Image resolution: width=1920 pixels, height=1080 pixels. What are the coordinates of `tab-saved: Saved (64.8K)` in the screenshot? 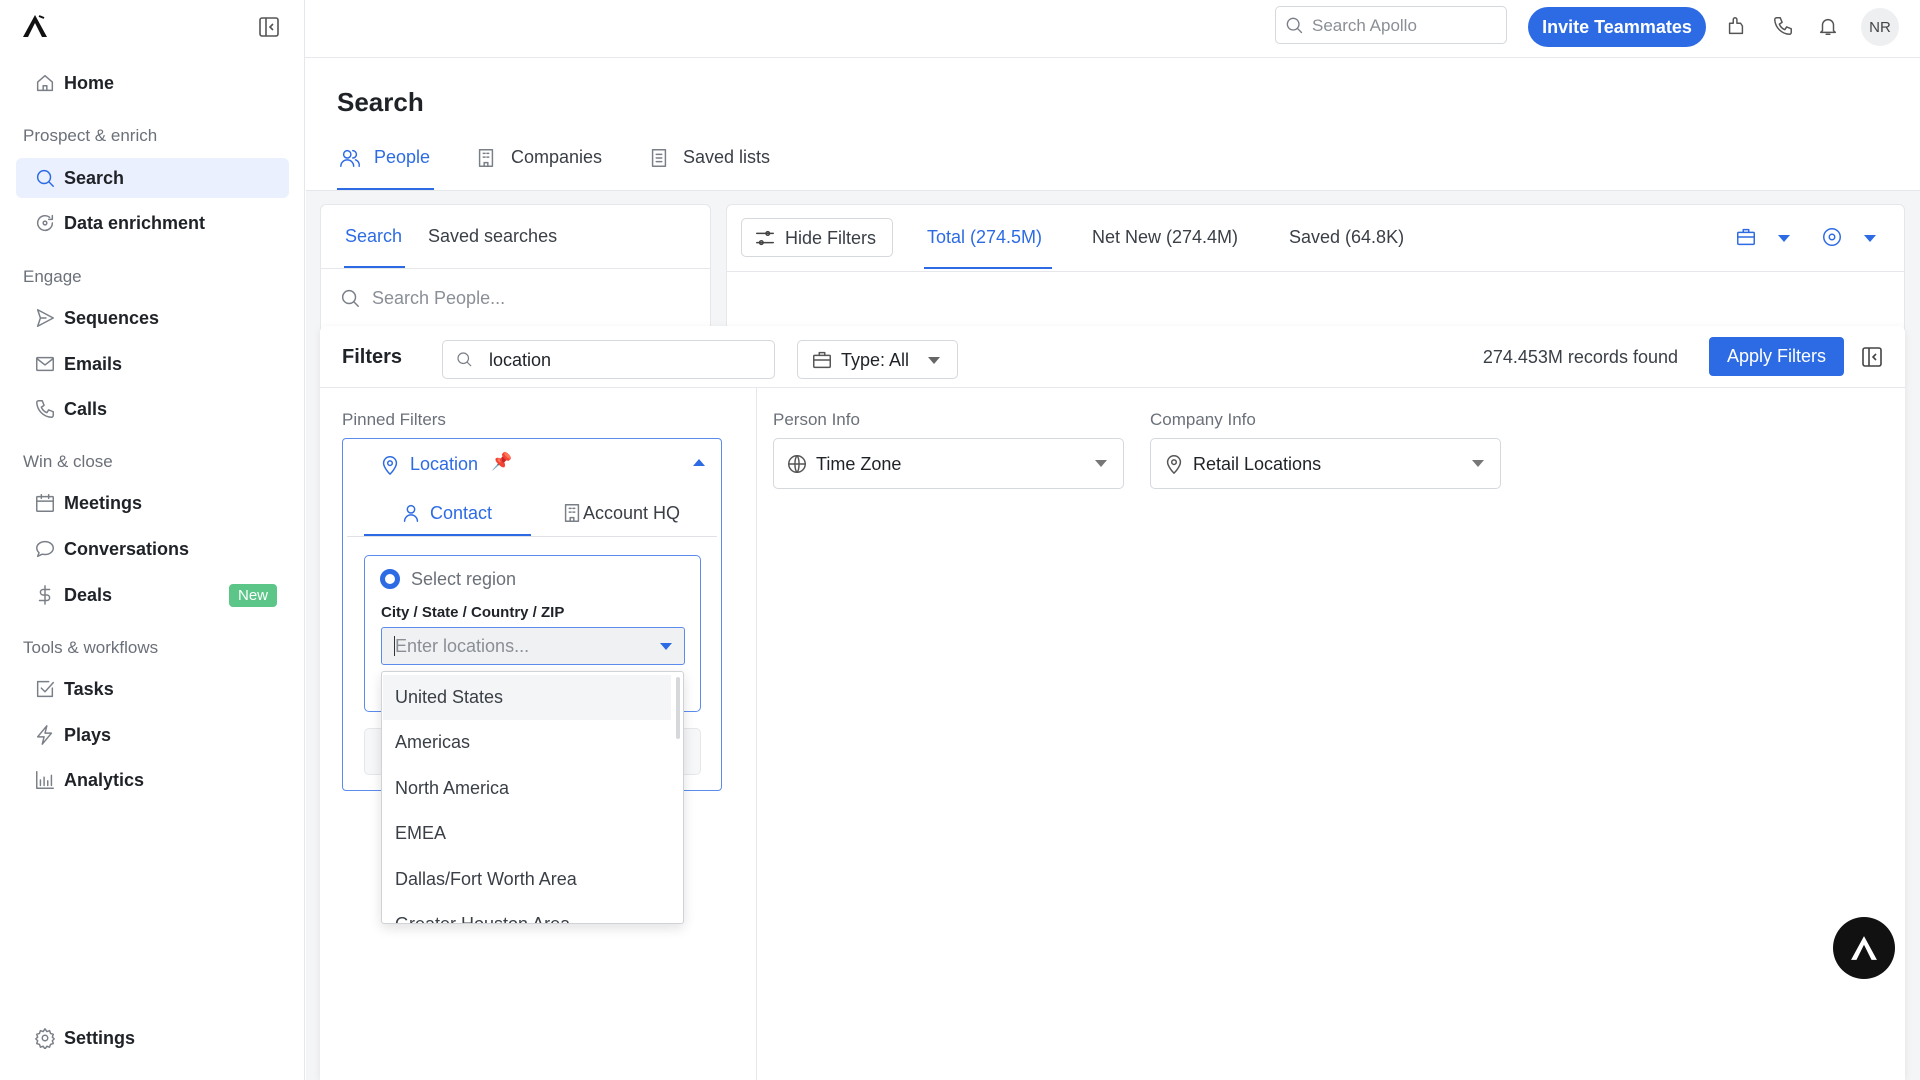 It's located at (1346, 237).